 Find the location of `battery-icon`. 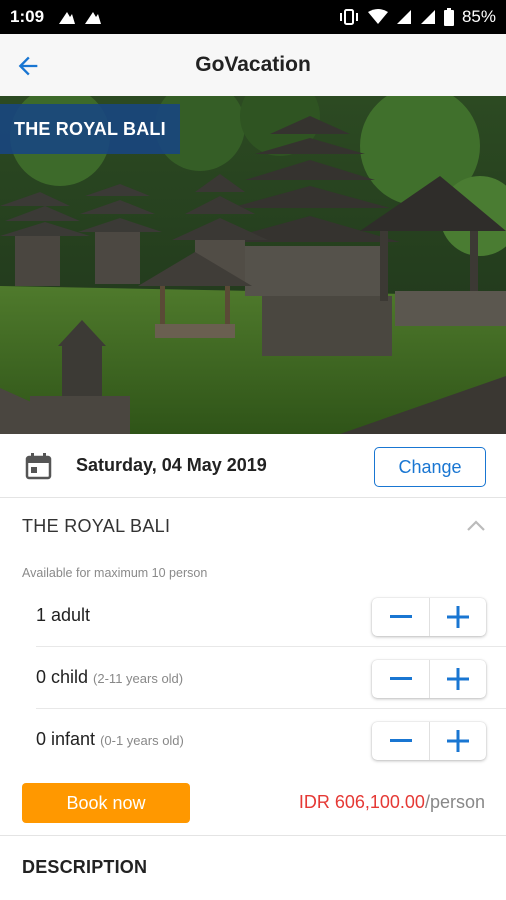

battery-icon is located at coordinates (448, 17).